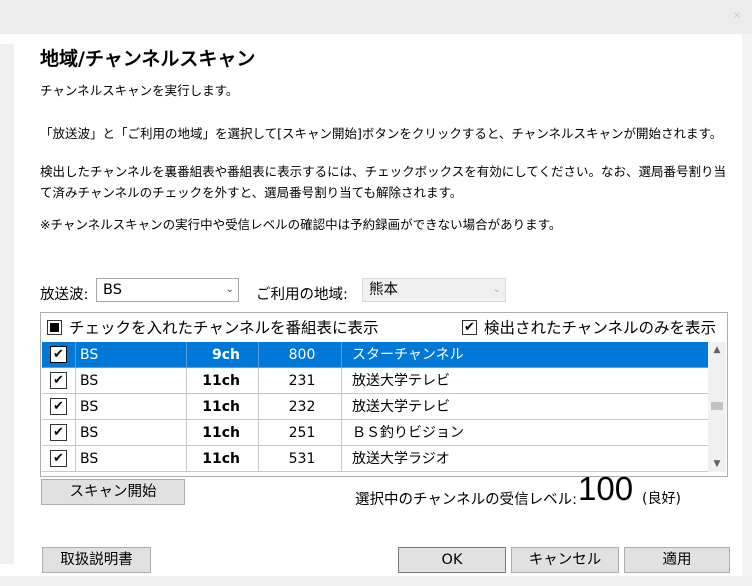 Image resolution: width=752 pixels, height=586 pixels. What do you see at coordinates (525, 355) in the screenshot?
I see `channel-name: スターチャンネル` at bounding box center [525, 355].